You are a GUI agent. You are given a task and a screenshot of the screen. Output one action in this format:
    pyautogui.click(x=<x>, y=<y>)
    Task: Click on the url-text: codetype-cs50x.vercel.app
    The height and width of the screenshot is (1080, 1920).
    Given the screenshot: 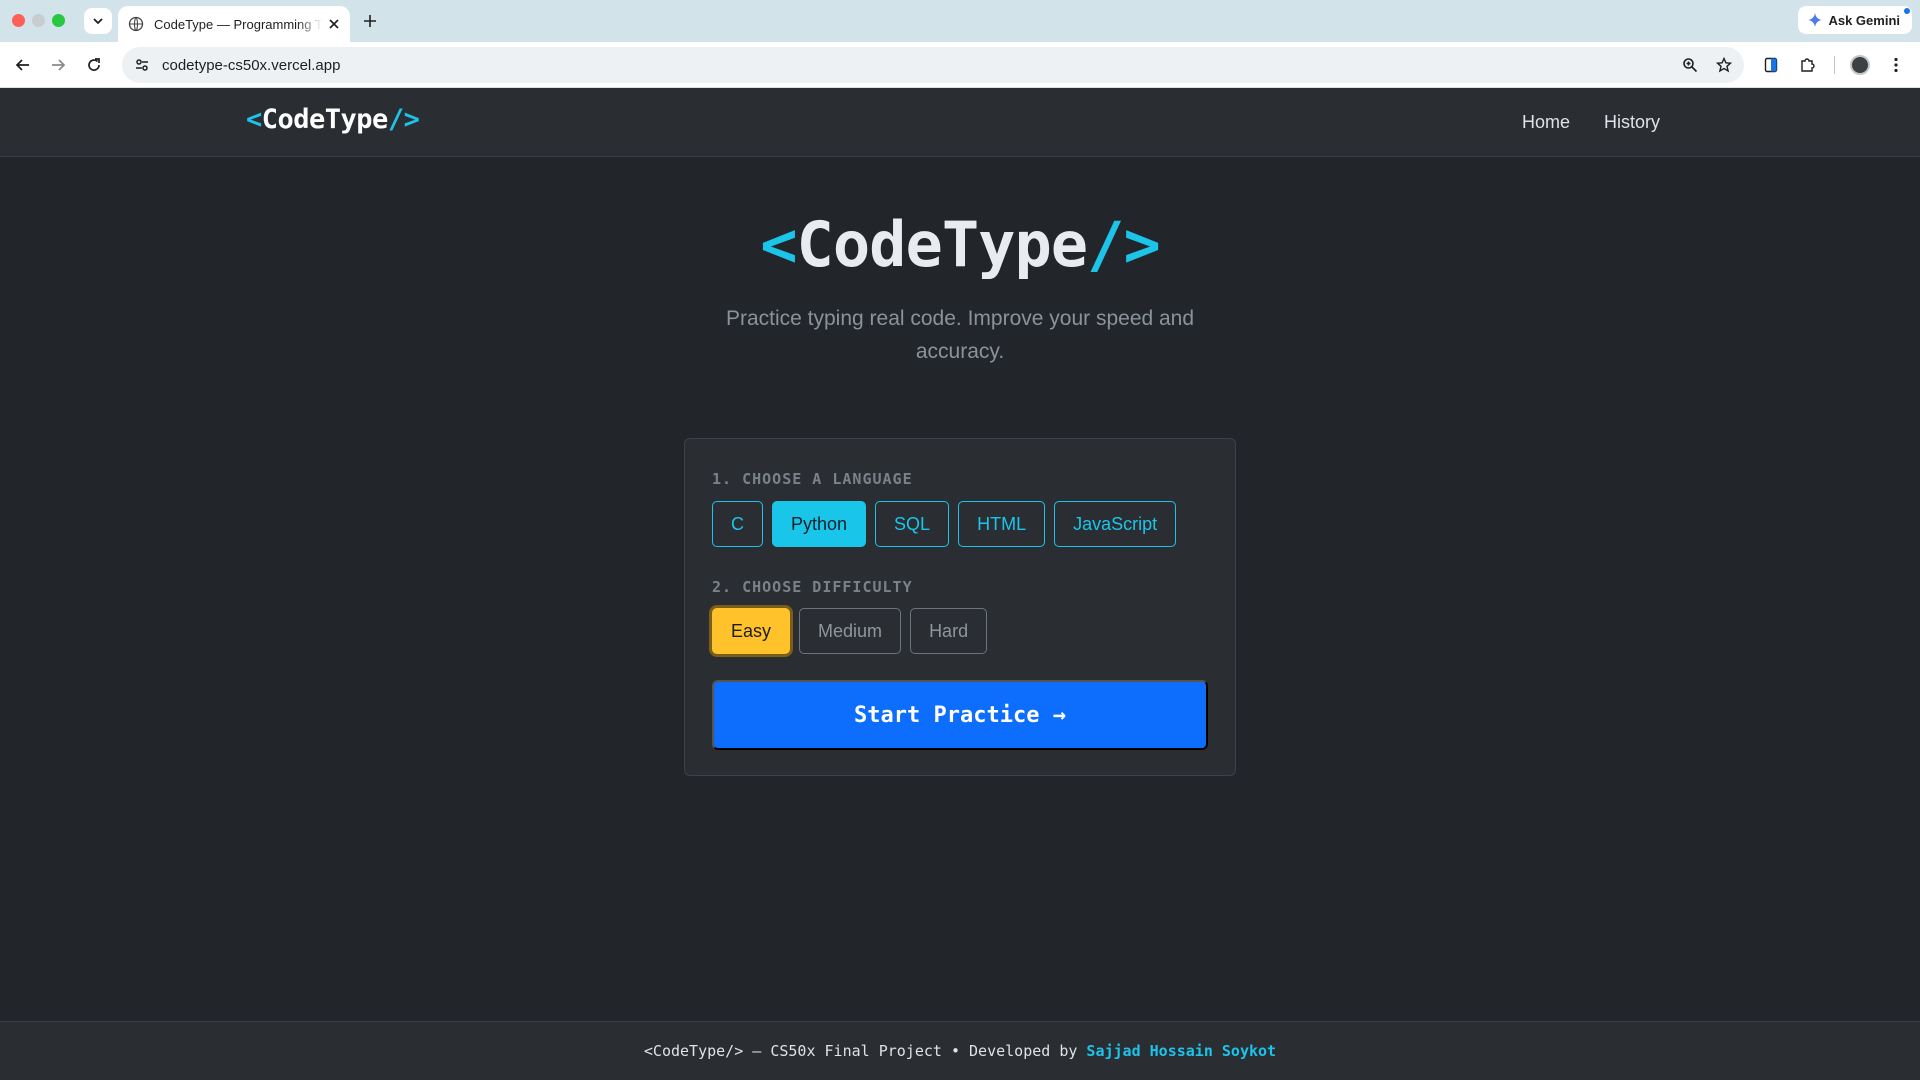 What is the action you would take?
    pyautogui.click(x=251, y=65)
    